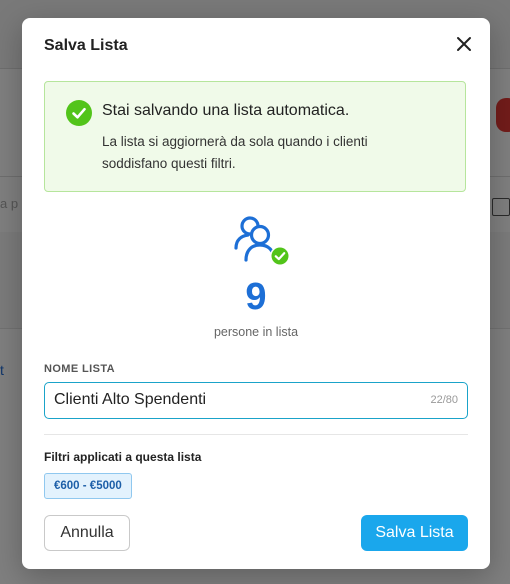 The image size is (510, 584). I want to click on alert-title: Stai salvando una lista automatica., so click(226, 110).